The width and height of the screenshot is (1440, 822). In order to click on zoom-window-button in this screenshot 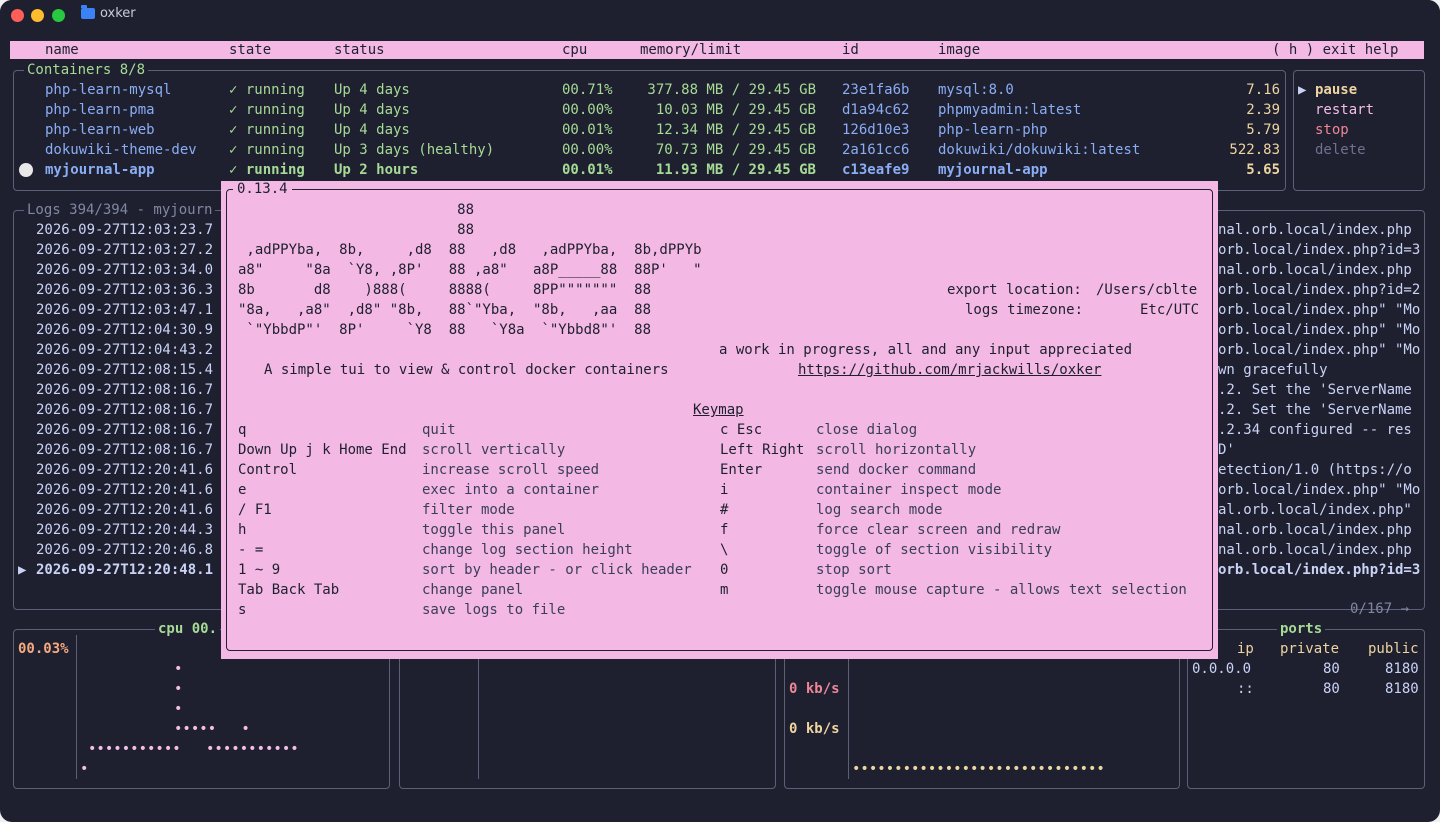, I will do `click(58, 15)`.